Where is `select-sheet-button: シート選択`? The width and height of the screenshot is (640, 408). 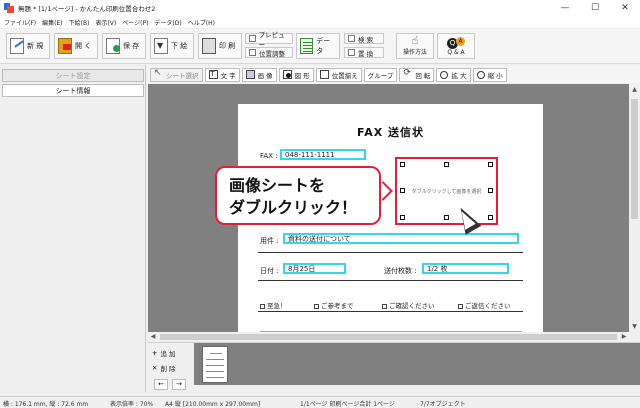
select-sheet-button: シート選択 is located at coordinates (176, 74).